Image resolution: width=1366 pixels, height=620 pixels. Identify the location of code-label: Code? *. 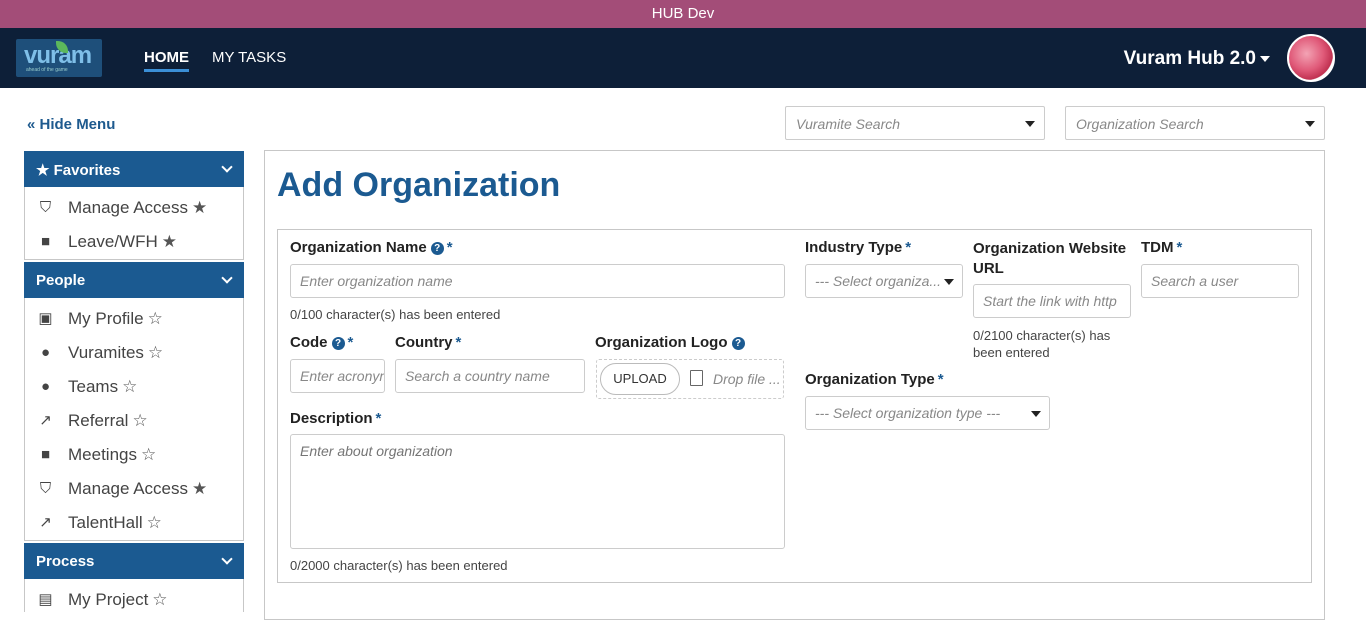
(321, 342).